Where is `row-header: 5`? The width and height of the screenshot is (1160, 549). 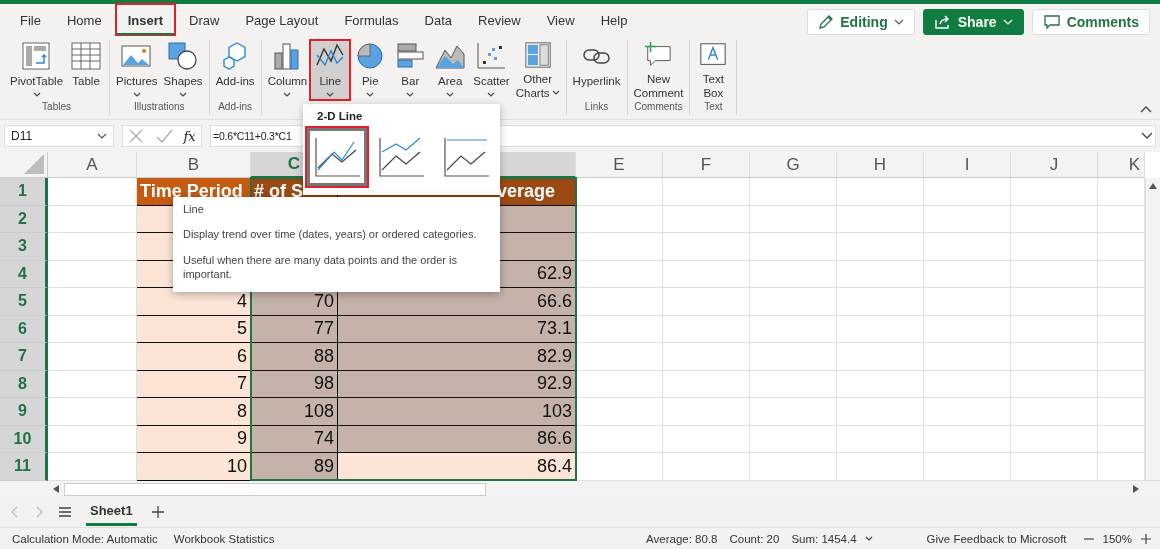
row-header: 5 is located at coordinates (24, 302).